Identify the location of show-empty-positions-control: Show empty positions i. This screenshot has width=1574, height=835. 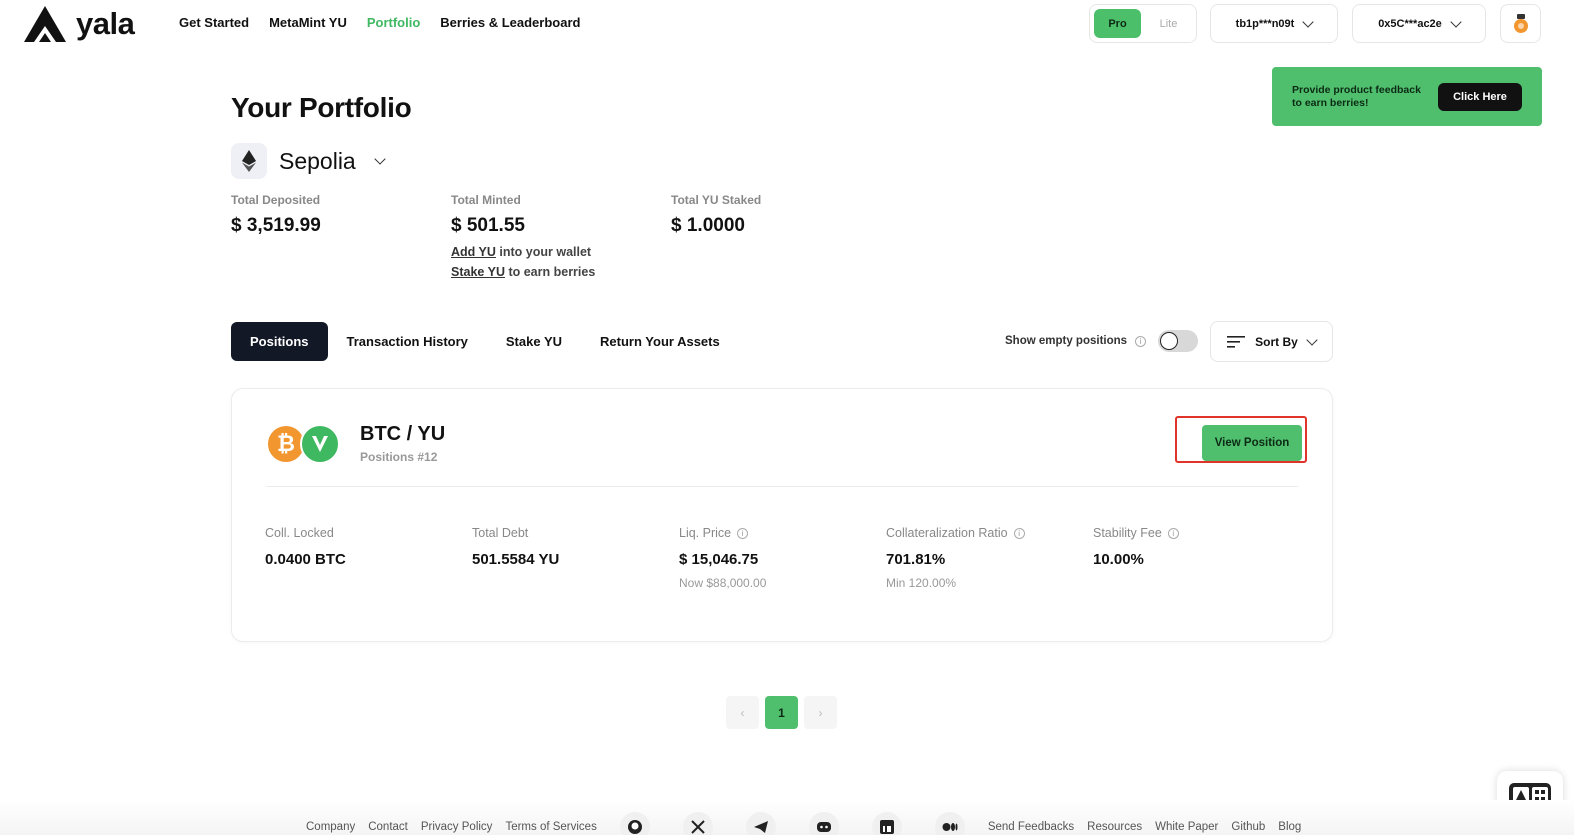
(1102, 341).